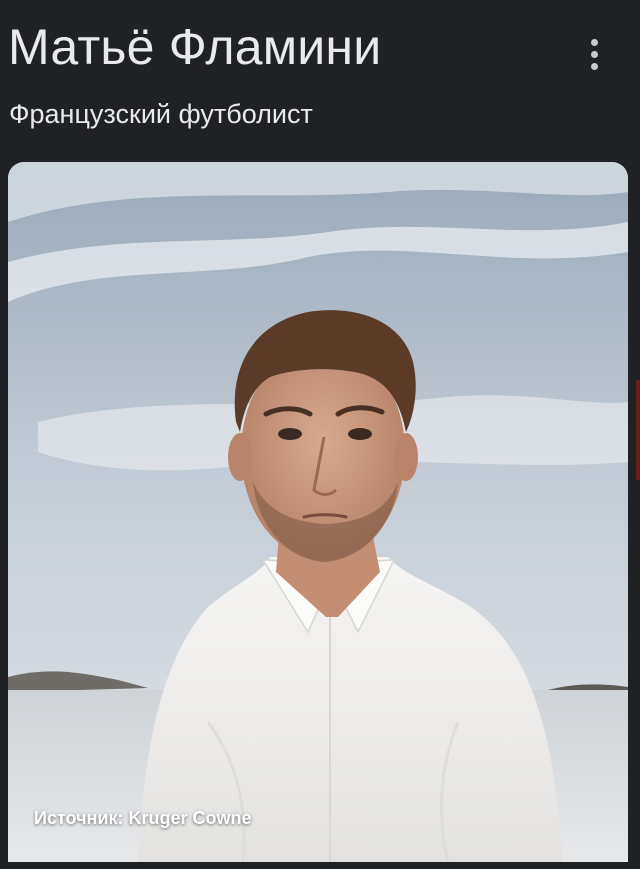 Image resolution: width=640 pixels, height=869 pixels. I want to click on next-image-peek, so click(638, 430).